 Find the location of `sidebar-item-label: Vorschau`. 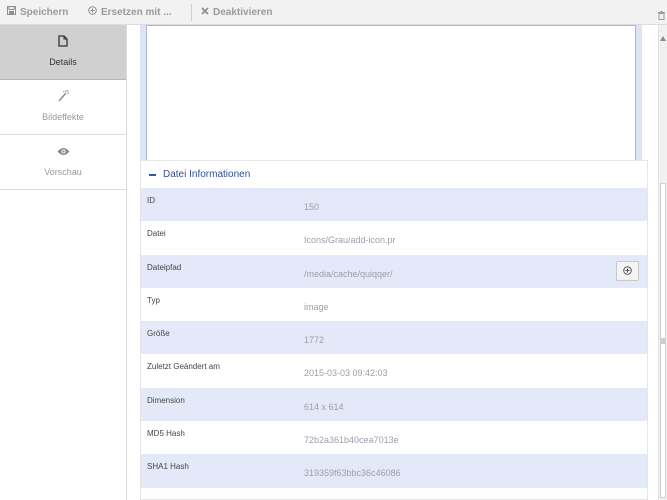

sidebar-item-label: Vorschau is located at coordinates (63, 172).